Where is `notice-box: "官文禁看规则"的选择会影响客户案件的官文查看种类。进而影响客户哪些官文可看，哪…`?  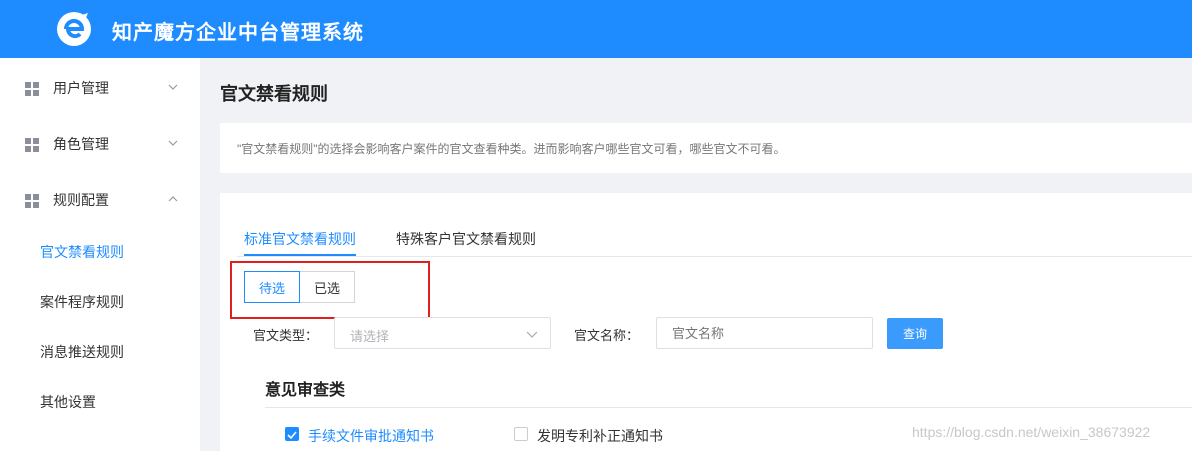 notice-box: "官文禁看规则"的选择会影响客户案件的官文查看种类。进而影响客户哪些官文可看，哪… is located at coordinates (706, 148).